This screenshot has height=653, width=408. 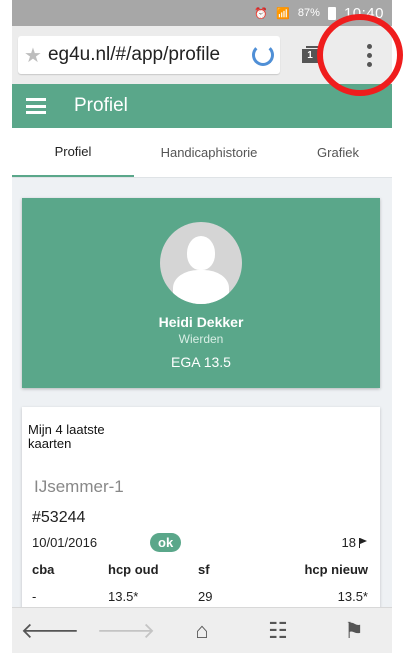 I want to click on forward-arrow-icon: 🡒, so click(x=126, y=631).